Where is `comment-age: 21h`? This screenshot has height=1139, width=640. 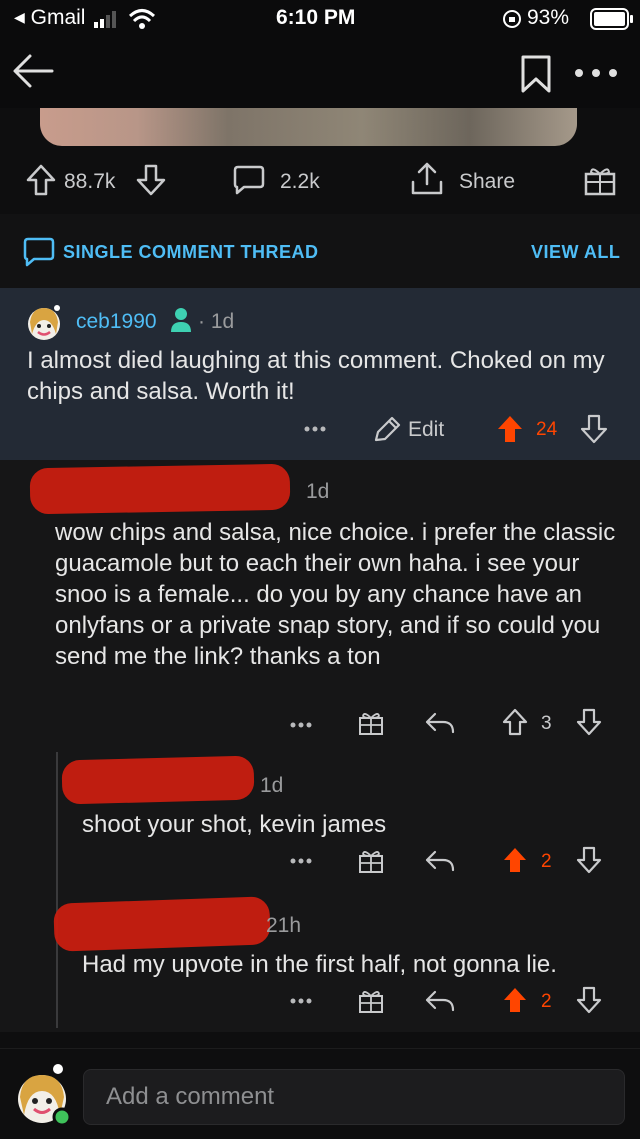
comment-age: 21h is located at coordinates (284, 925).